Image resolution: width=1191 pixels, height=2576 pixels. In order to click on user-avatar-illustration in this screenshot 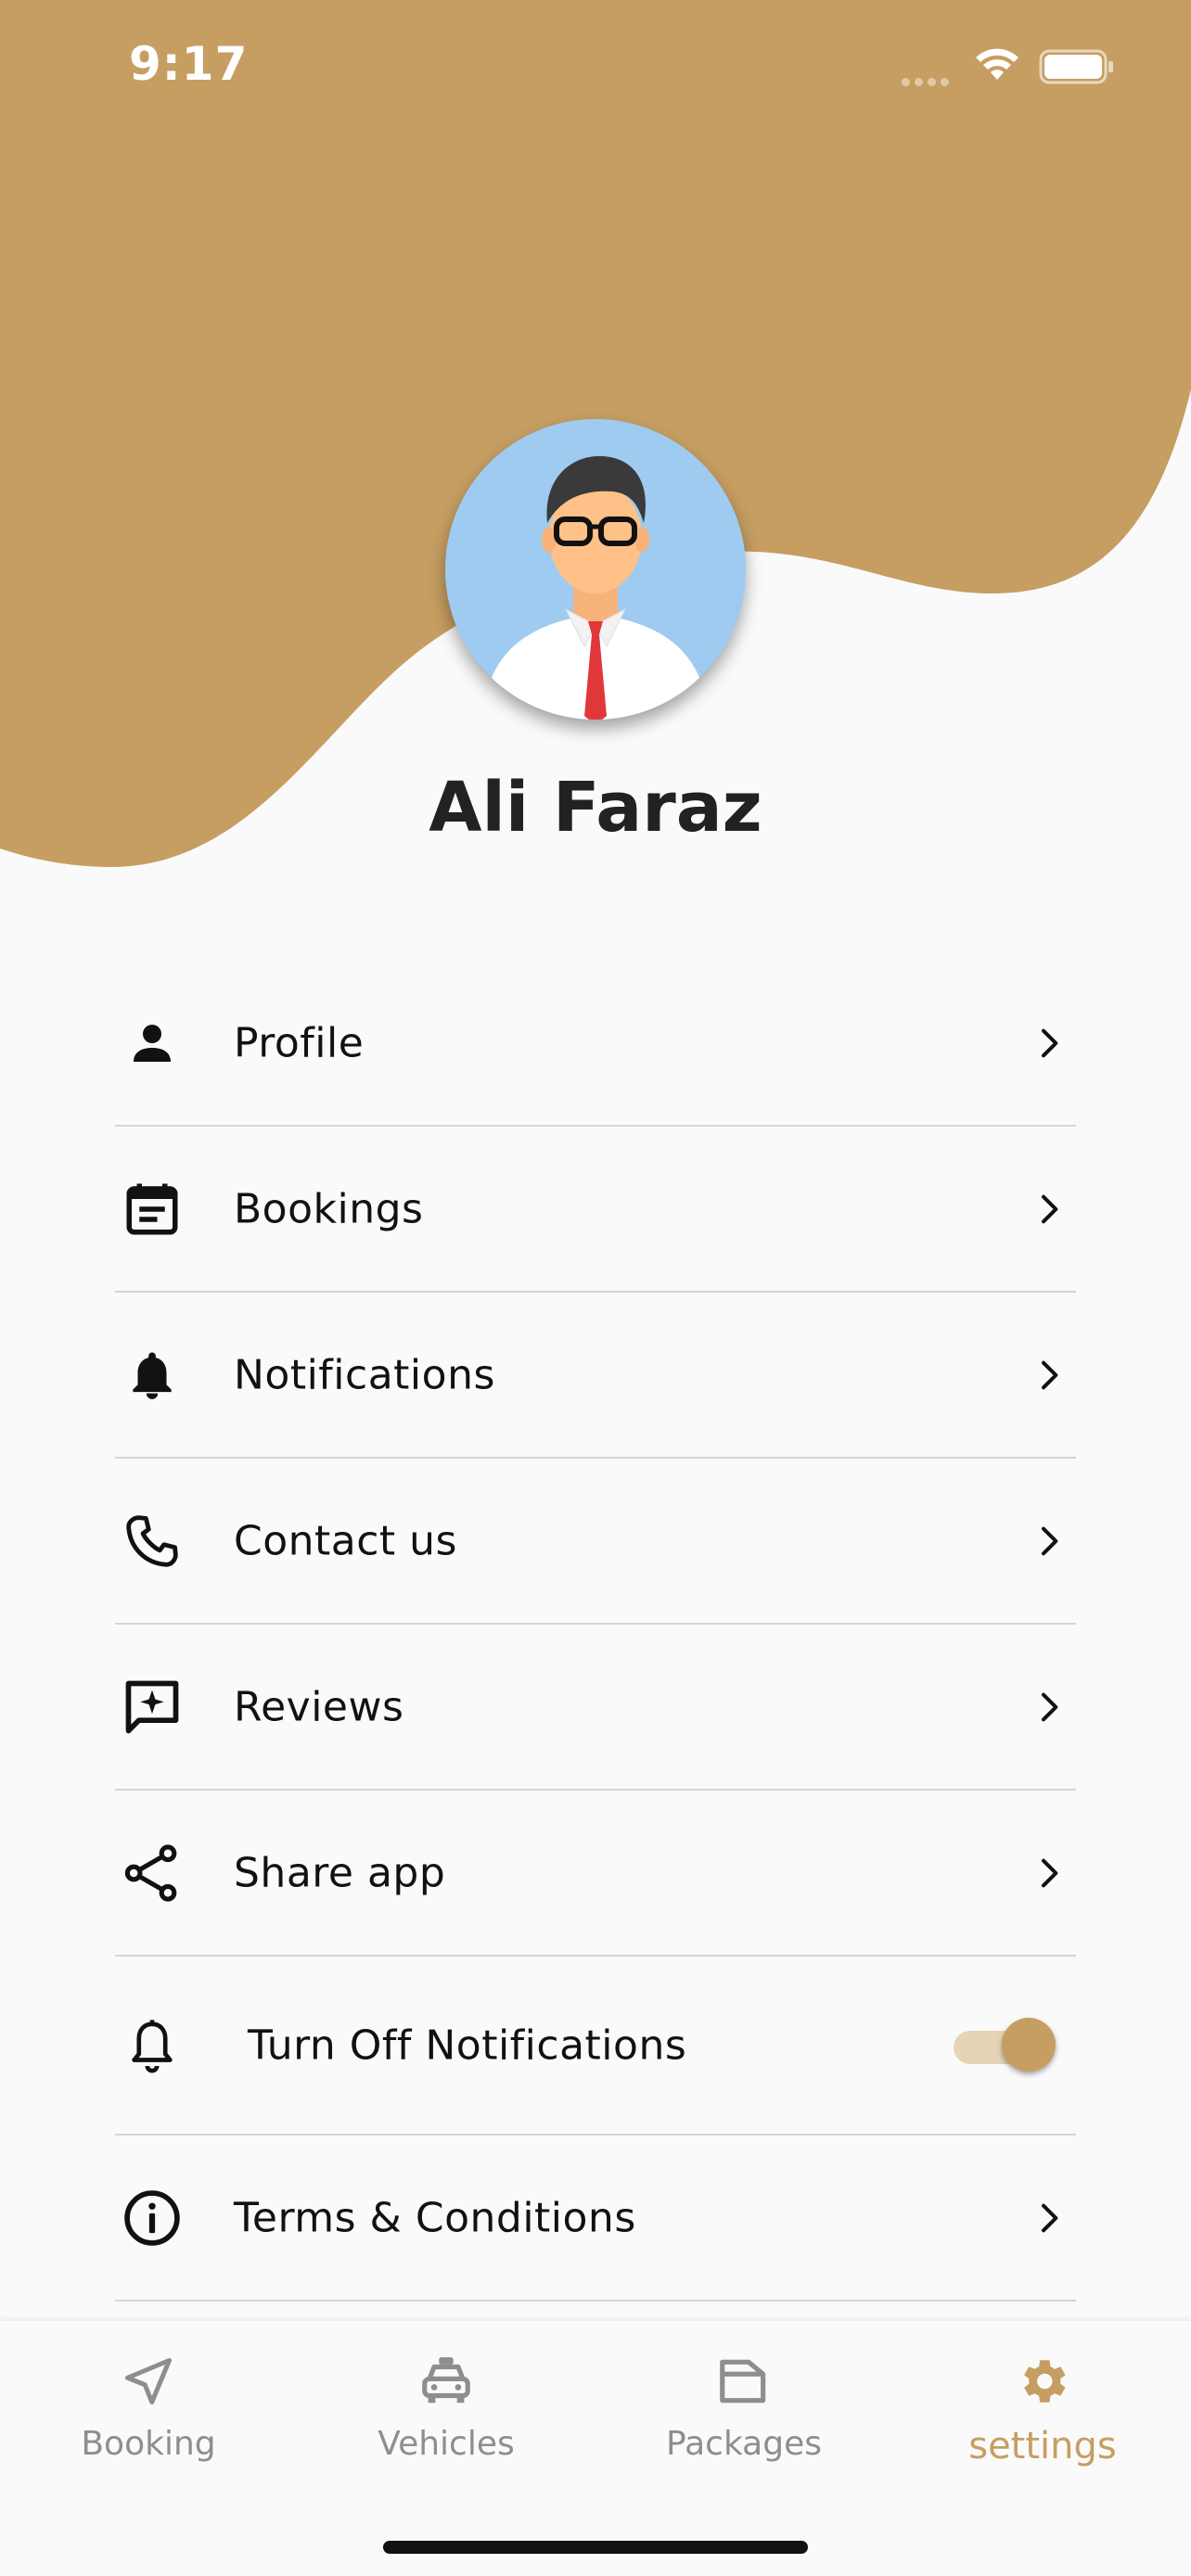, I will do `click(595, 569)`.